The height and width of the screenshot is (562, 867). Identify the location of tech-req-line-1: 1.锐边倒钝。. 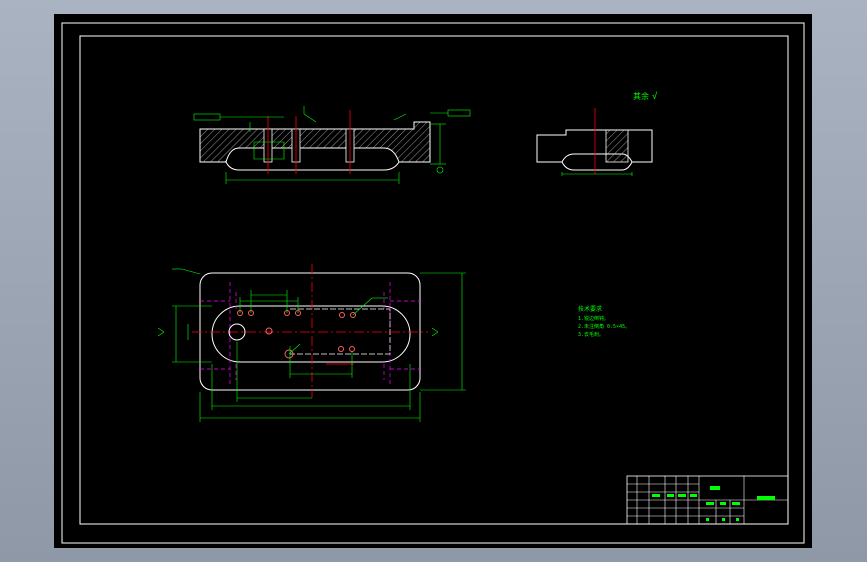
(593, 318).